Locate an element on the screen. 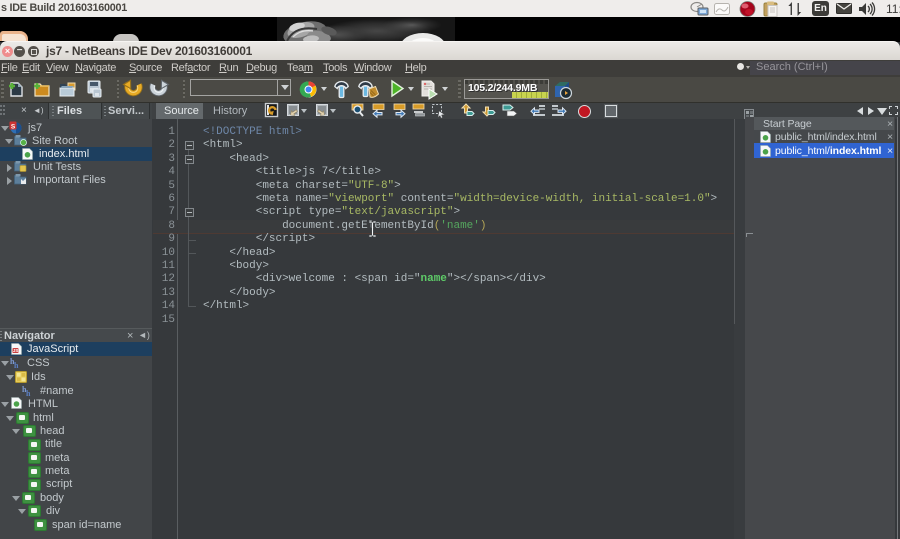 Image resolution: width=900 pixels, height=539 pixels. svg-text: S is located at coordinates (13, 126).